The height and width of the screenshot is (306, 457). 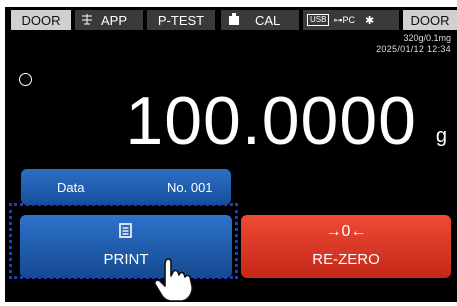 I want to click on bluetooth-icon: ✱, so click(x=369, y=20).